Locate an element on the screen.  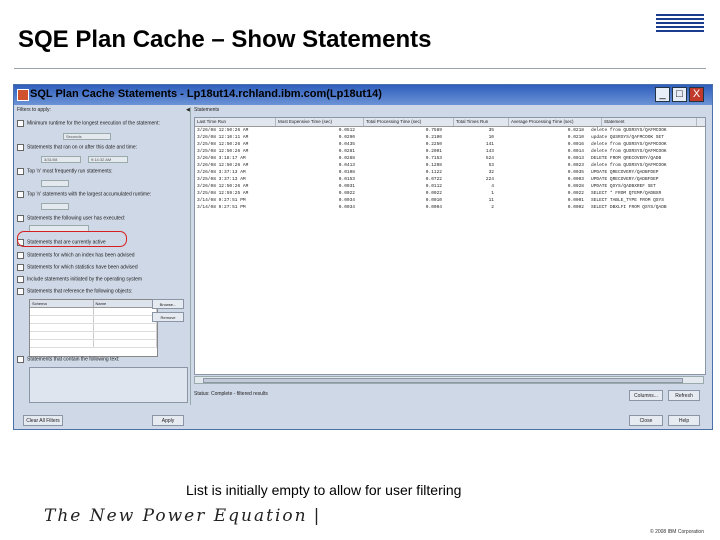
table-cell: 0.0028 is located at coordinates (575, 186).